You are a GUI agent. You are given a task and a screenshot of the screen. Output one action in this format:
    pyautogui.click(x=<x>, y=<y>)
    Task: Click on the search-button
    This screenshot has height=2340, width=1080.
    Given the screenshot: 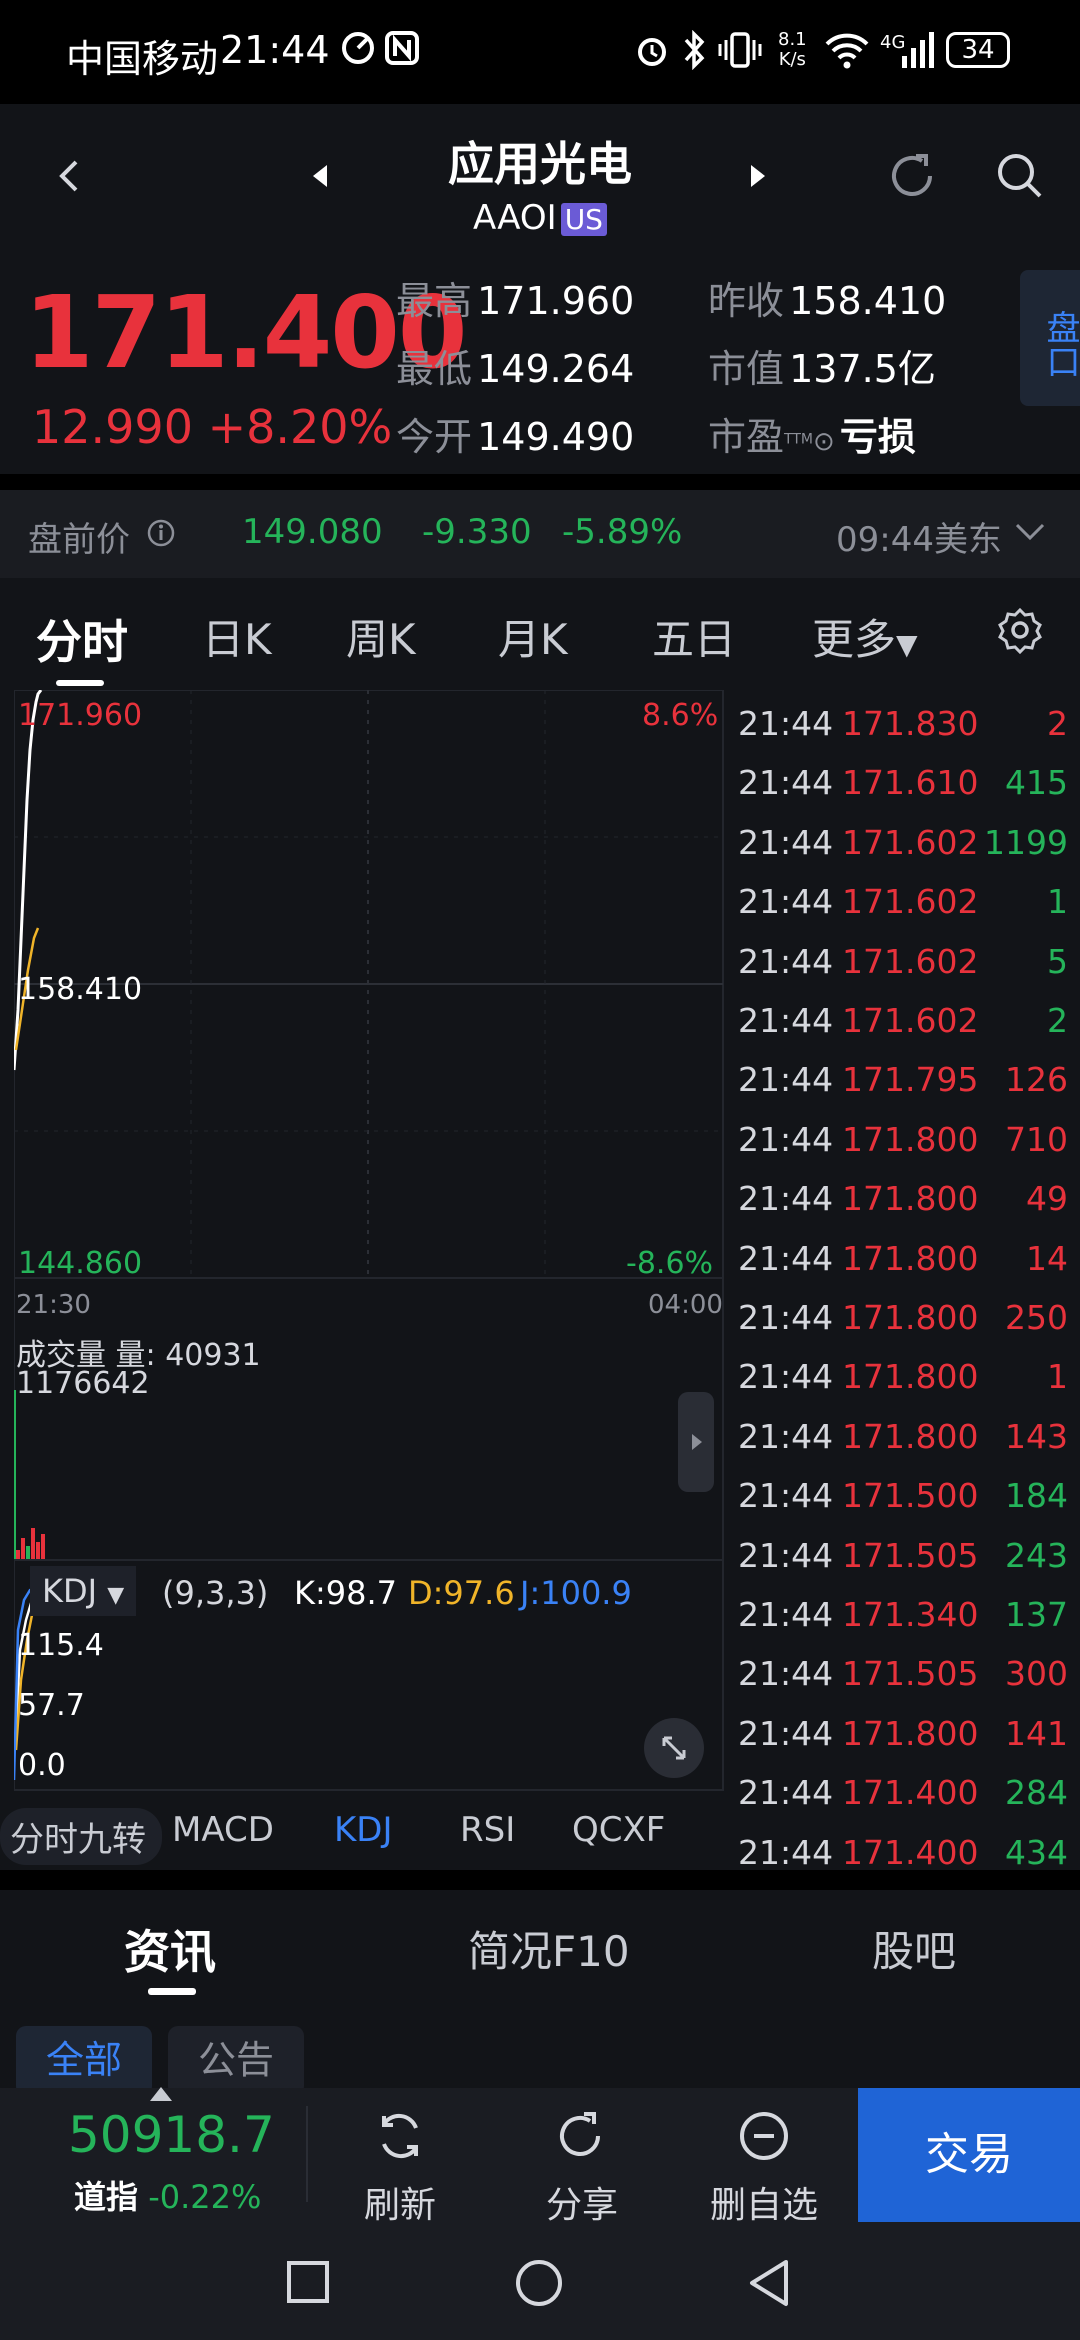 What is the action you would take?
    pyautogui.click(x=1020, y=176)
    